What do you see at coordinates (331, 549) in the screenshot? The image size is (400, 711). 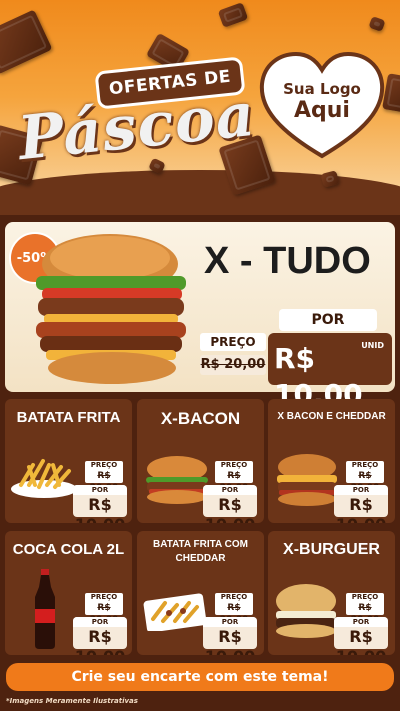 I see `product-name: X-BURGUER` at bounding box center [331, 549].